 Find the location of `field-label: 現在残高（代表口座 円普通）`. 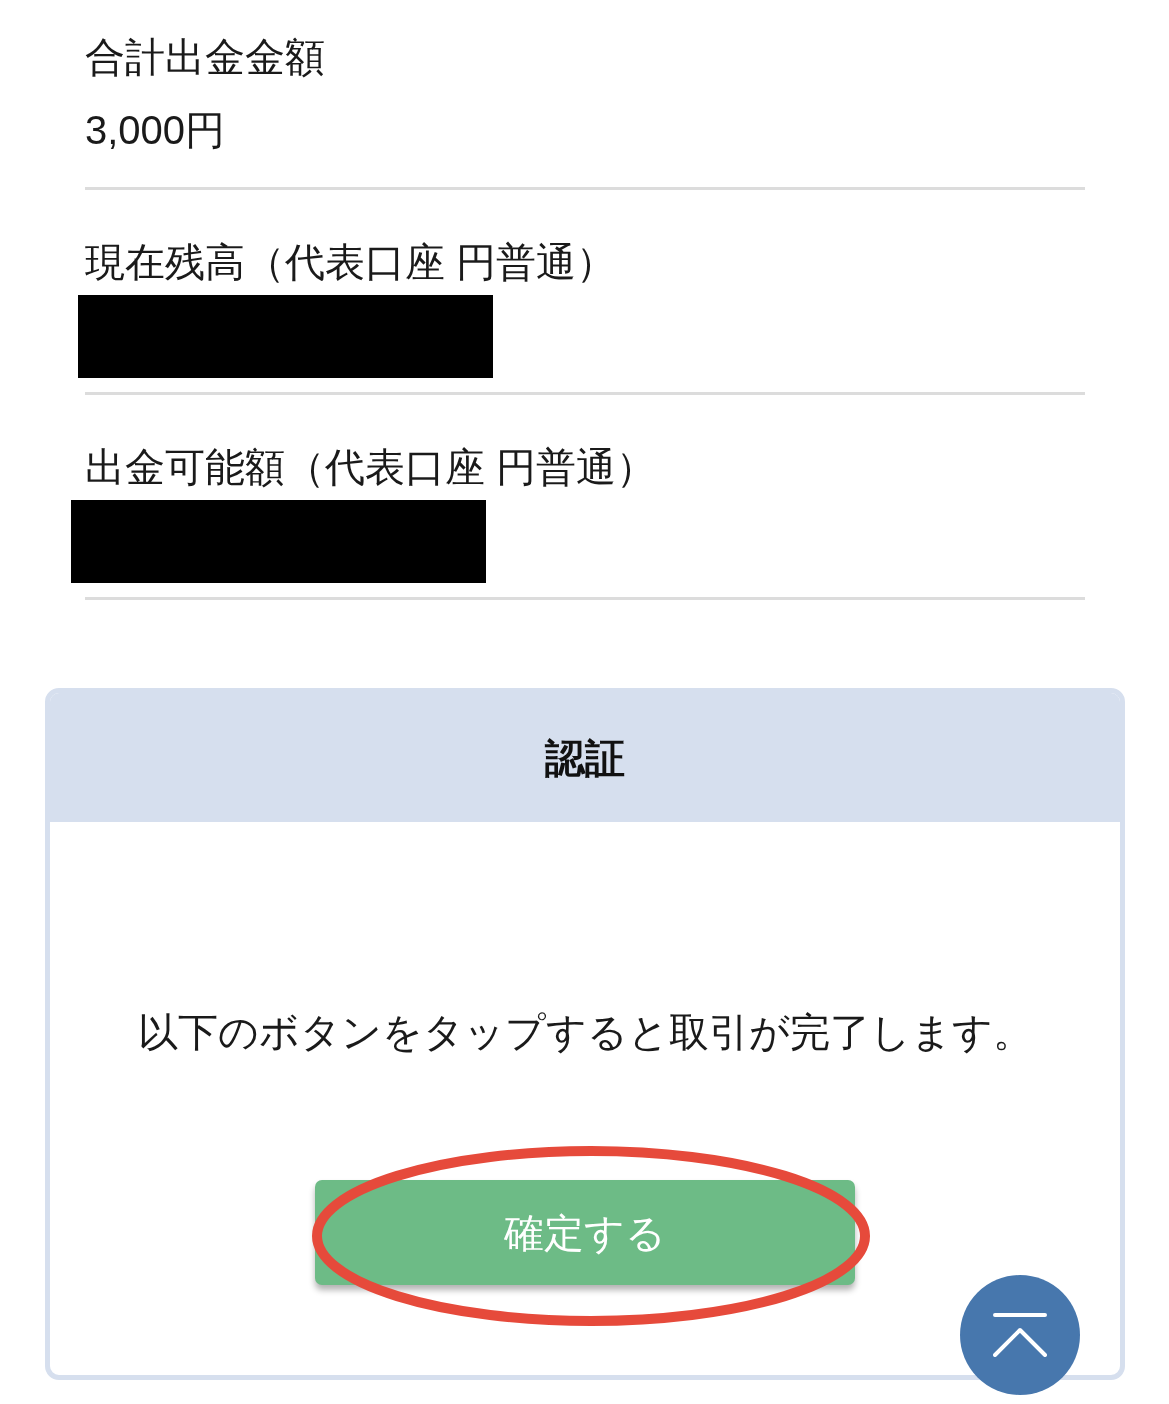

field-label: 現在残高（代表口座 円普通） is located at coordinates (351, 262).